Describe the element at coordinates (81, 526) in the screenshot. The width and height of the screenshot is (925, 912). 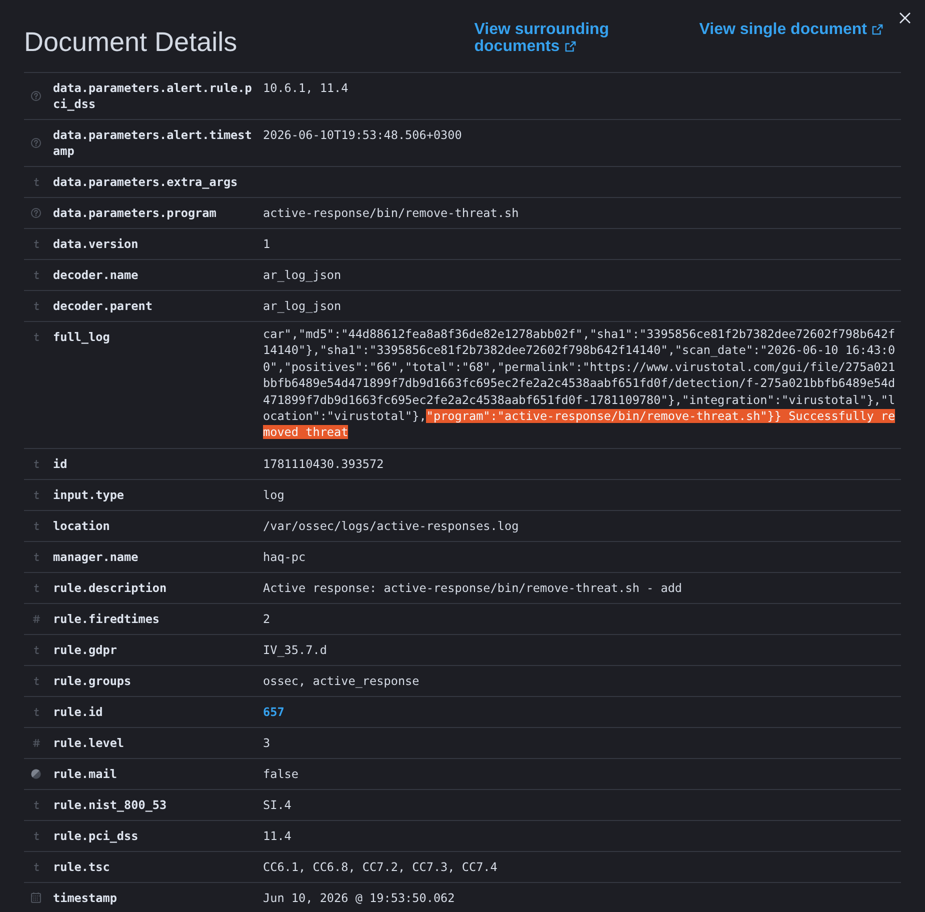
I see `field-name: location` at that location.